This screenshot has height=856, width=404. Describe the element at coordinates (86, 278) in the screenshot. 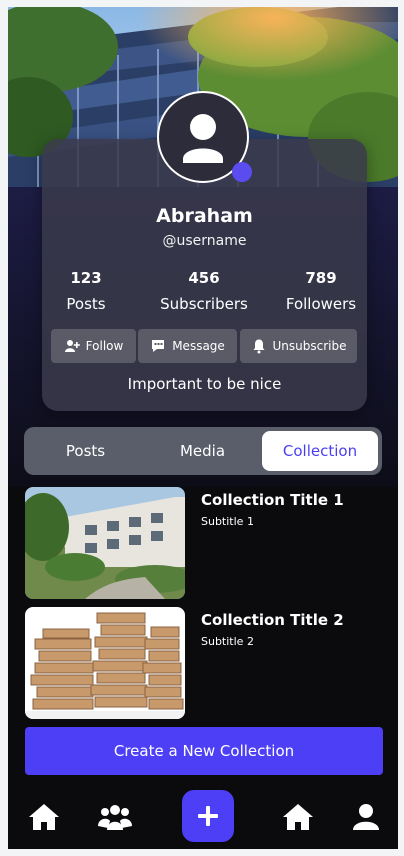

I see `stat-value: 123` at that location.